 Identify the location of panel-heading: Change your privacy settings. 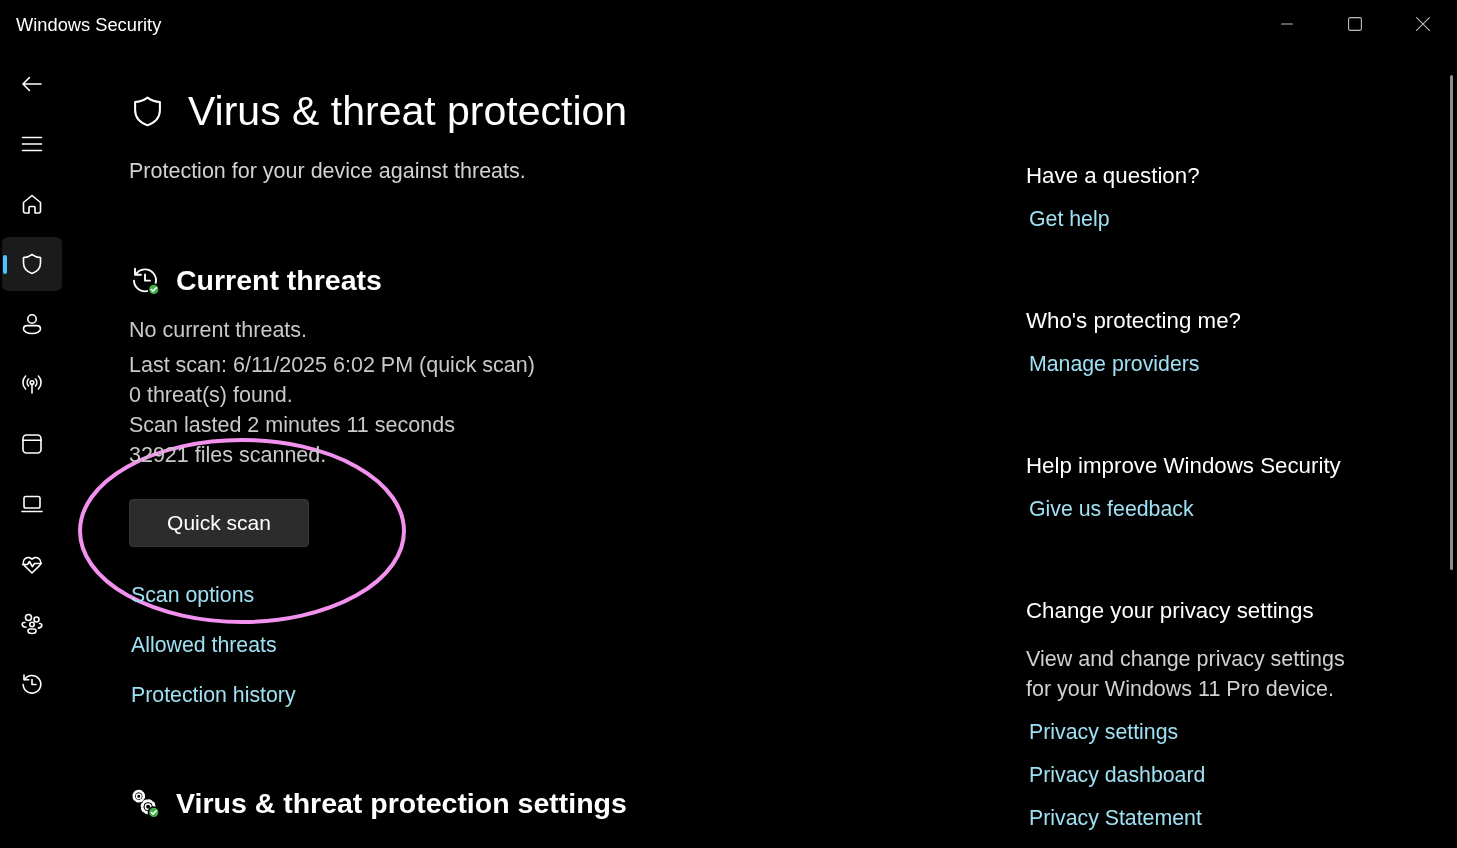
(1170, 611).